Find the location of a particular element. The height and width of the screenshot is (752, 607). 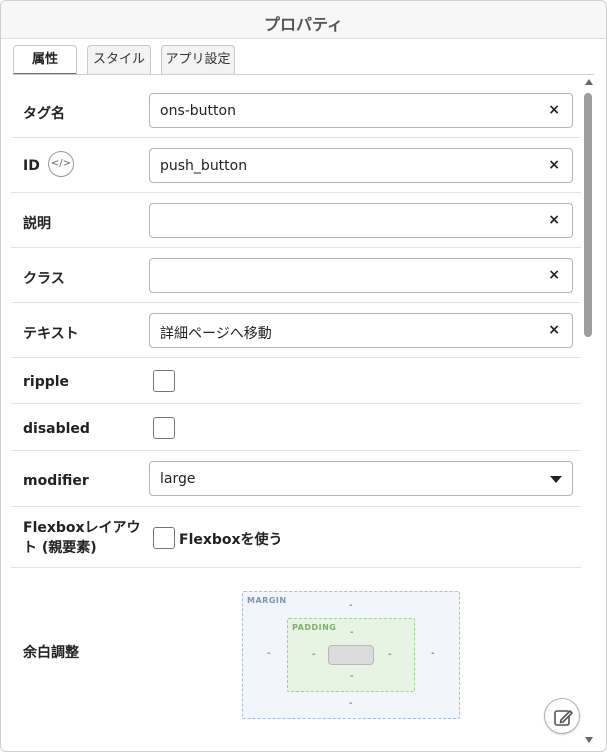

panel-title: プロパティ is located at coordinates (303, 24).